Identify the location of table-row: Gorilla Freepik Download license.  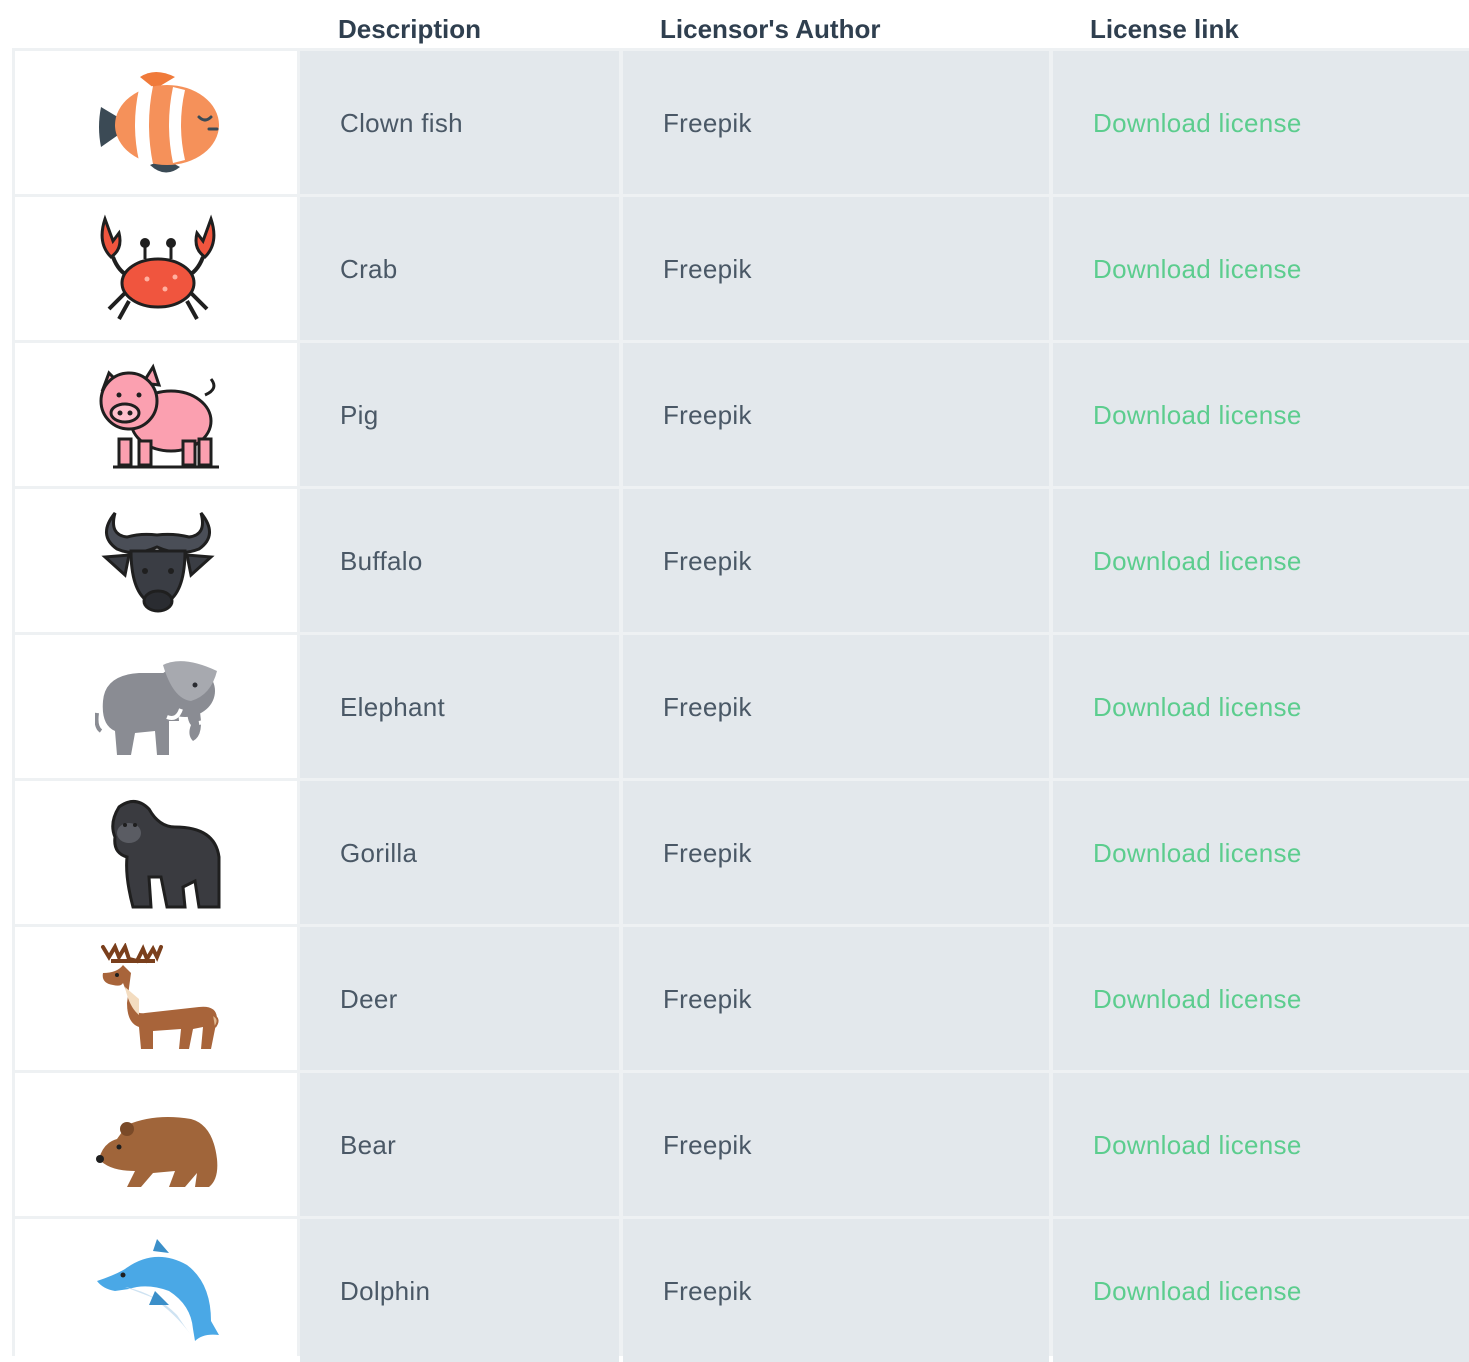
(740, 852).